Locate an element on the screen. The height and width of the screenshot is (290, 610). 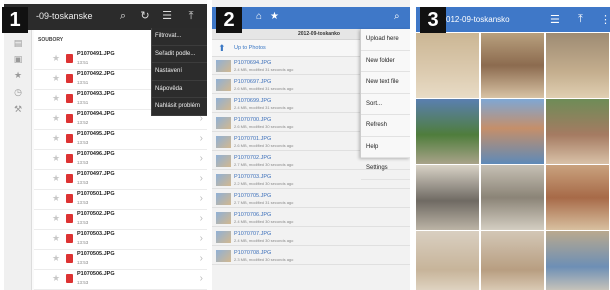
menu-item: Settings is located at coordinates (385, 169).